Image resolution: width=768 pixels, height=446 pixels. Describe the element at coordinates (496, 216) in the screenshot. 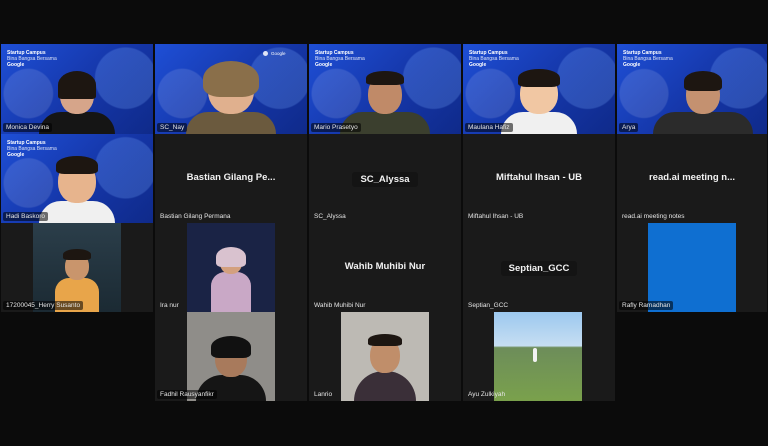

I see `participant-name: Miftahul Ihsan - UB` at that location.